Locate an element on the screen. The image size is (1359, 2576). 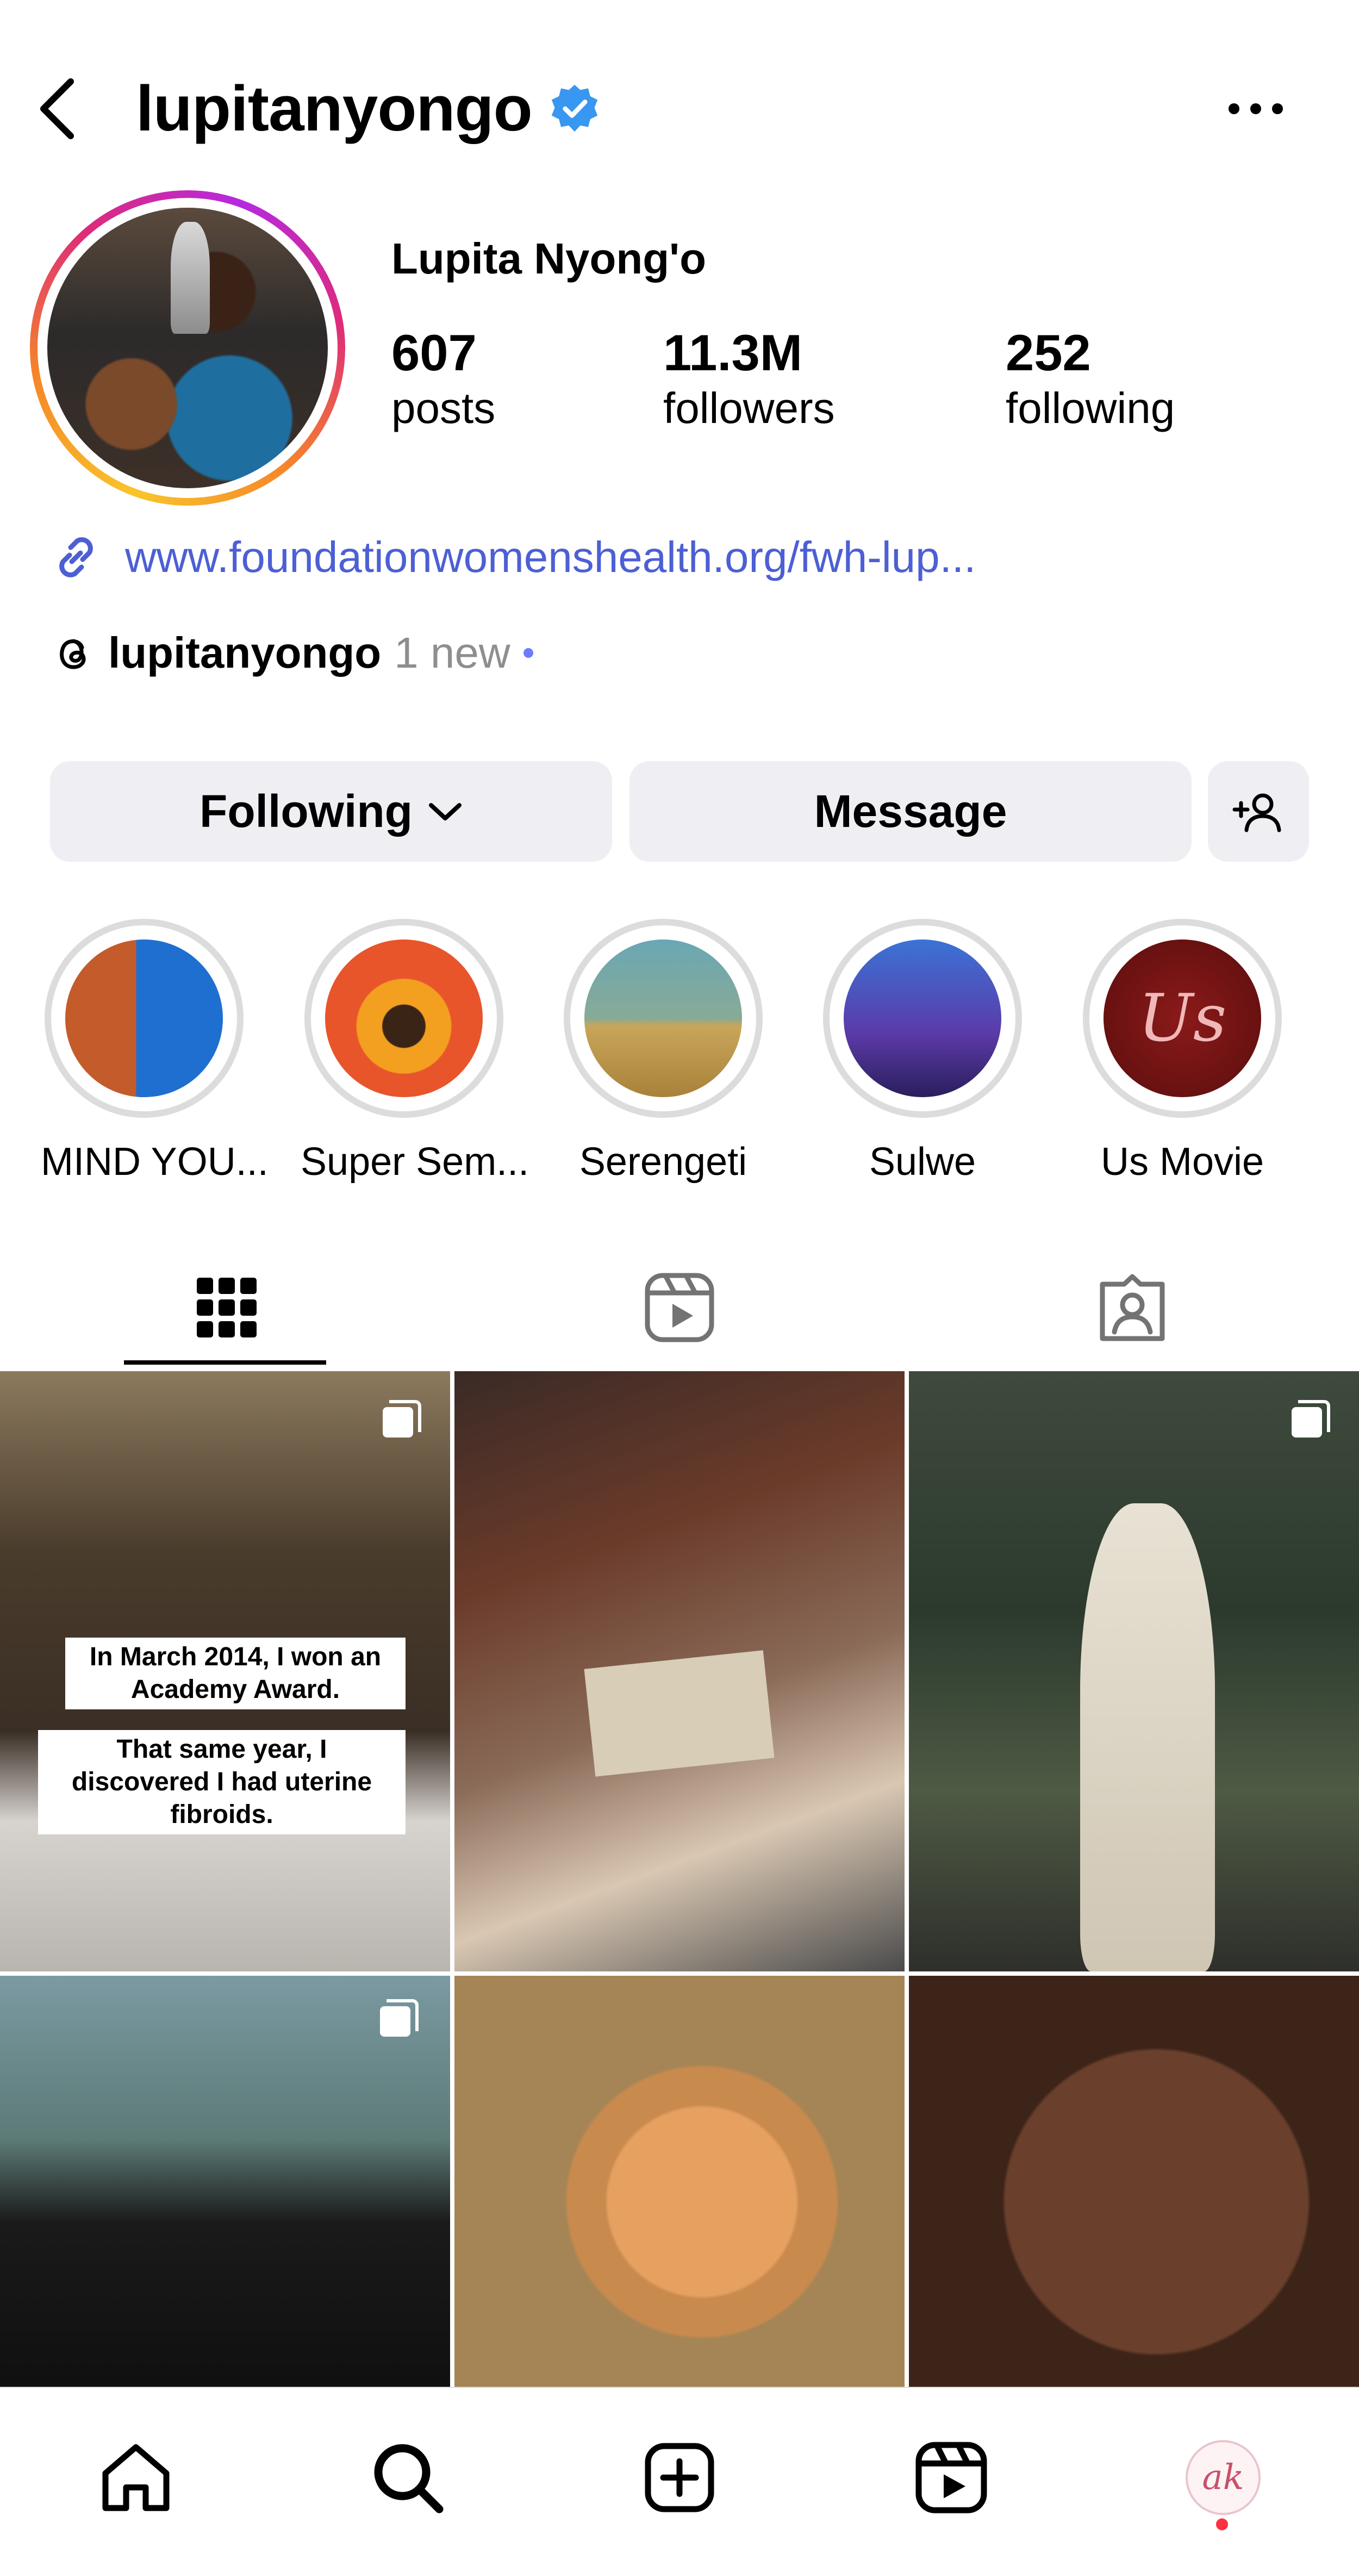
nav-profile: ak is located at coordinates (1223, 2477).